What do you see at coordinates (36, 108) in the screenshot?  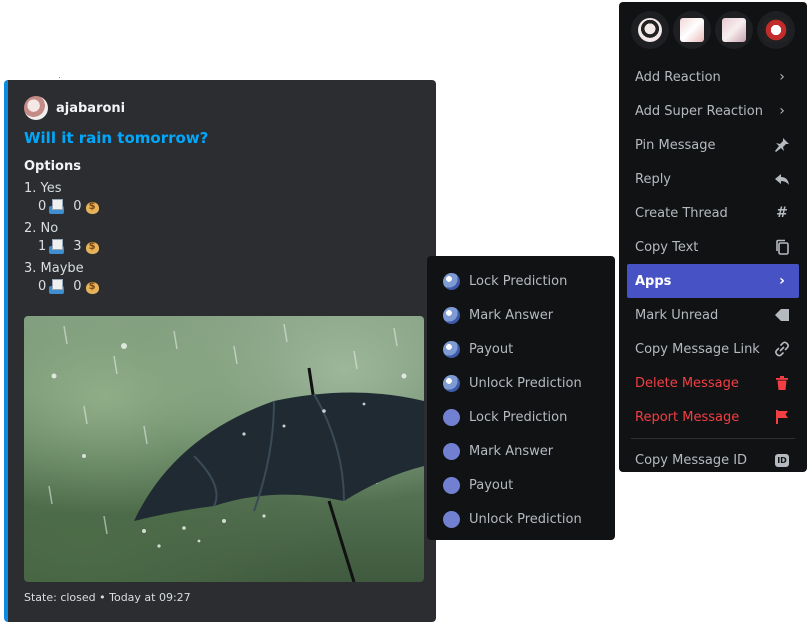 I see `author-avatar` at bounding box center [36, 108].